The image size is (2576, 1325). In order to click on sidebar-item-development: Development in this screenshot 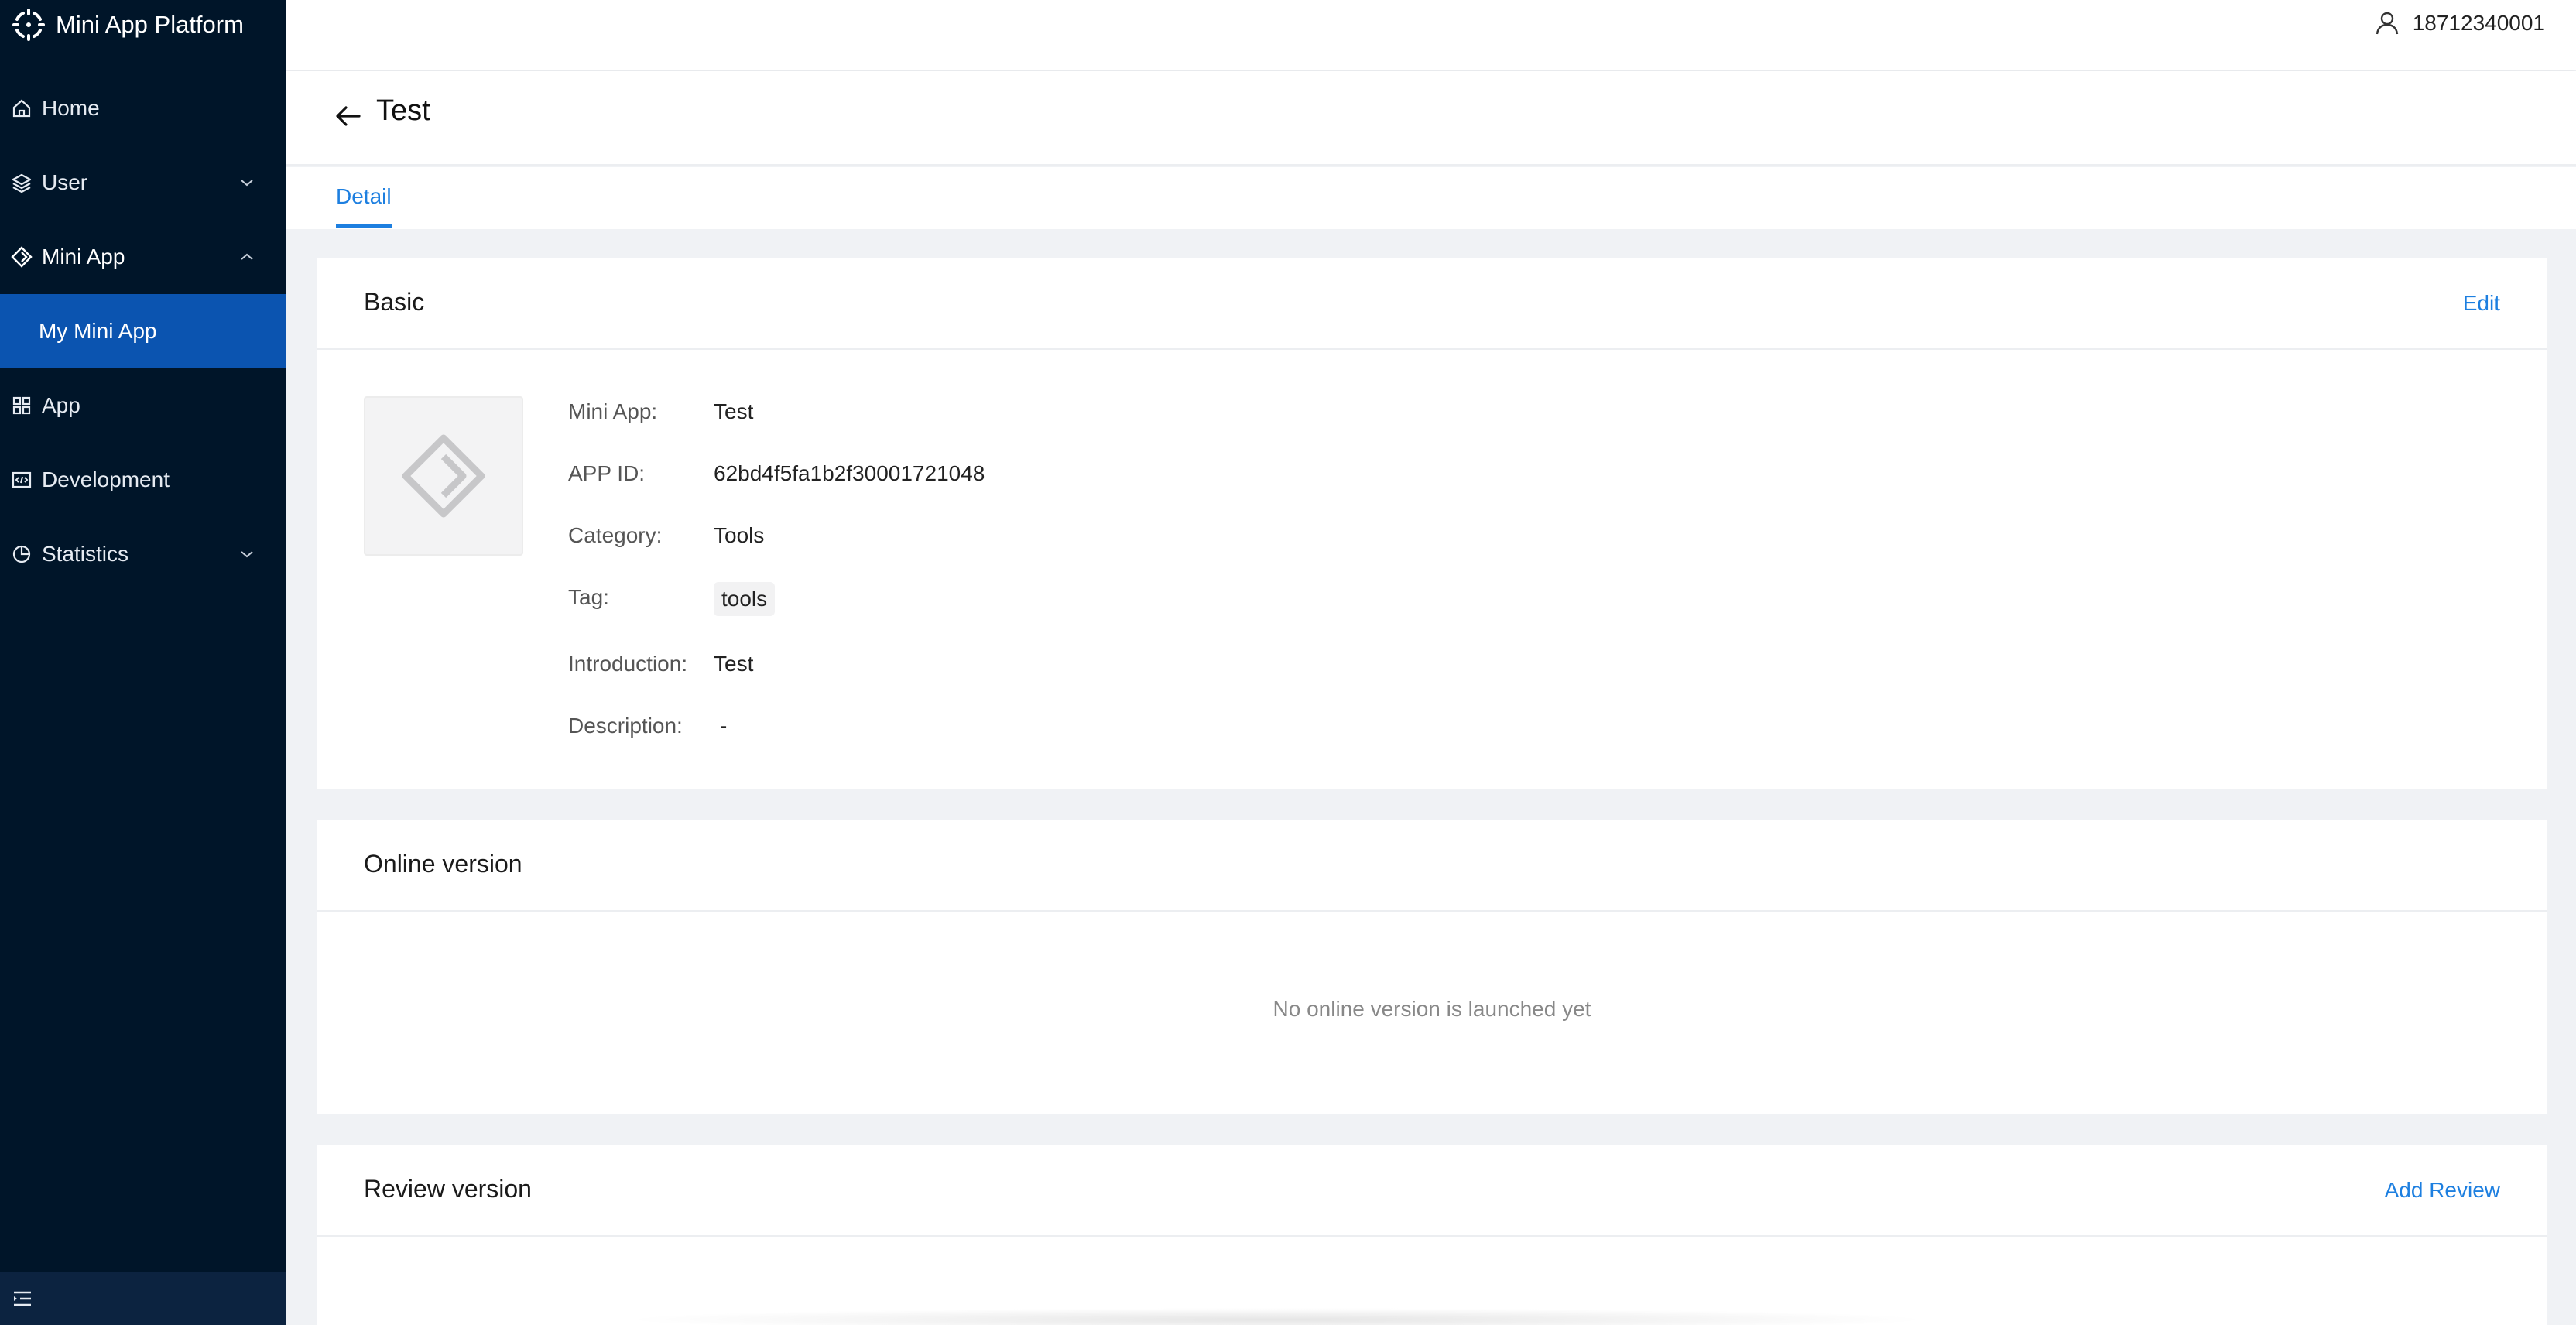, I will do `click(143, 480)`.